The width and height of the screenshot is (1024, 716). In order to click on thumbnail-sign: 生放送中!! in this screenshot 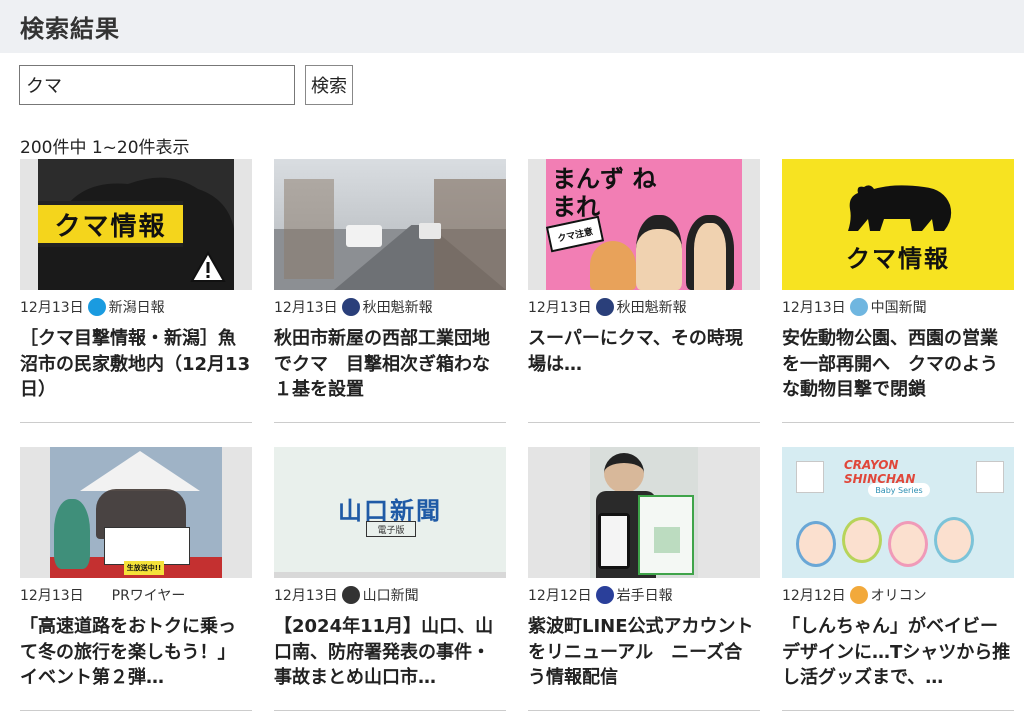, I will do `click(144, 568)`.